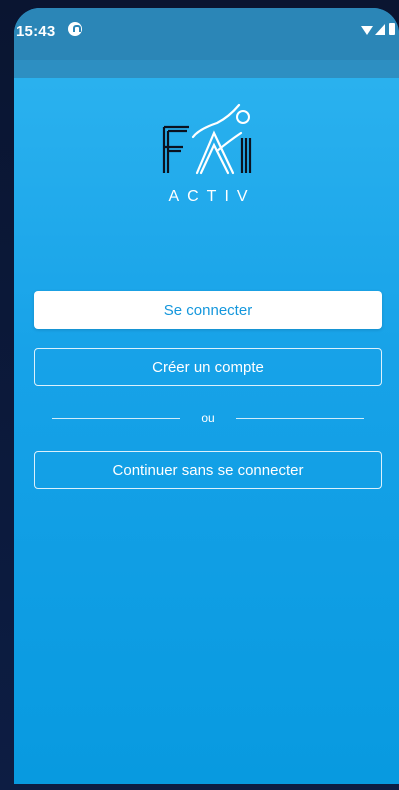  Describe the element at coordinates (206, 69) in the screenshot. I see `app-bar` at that location.